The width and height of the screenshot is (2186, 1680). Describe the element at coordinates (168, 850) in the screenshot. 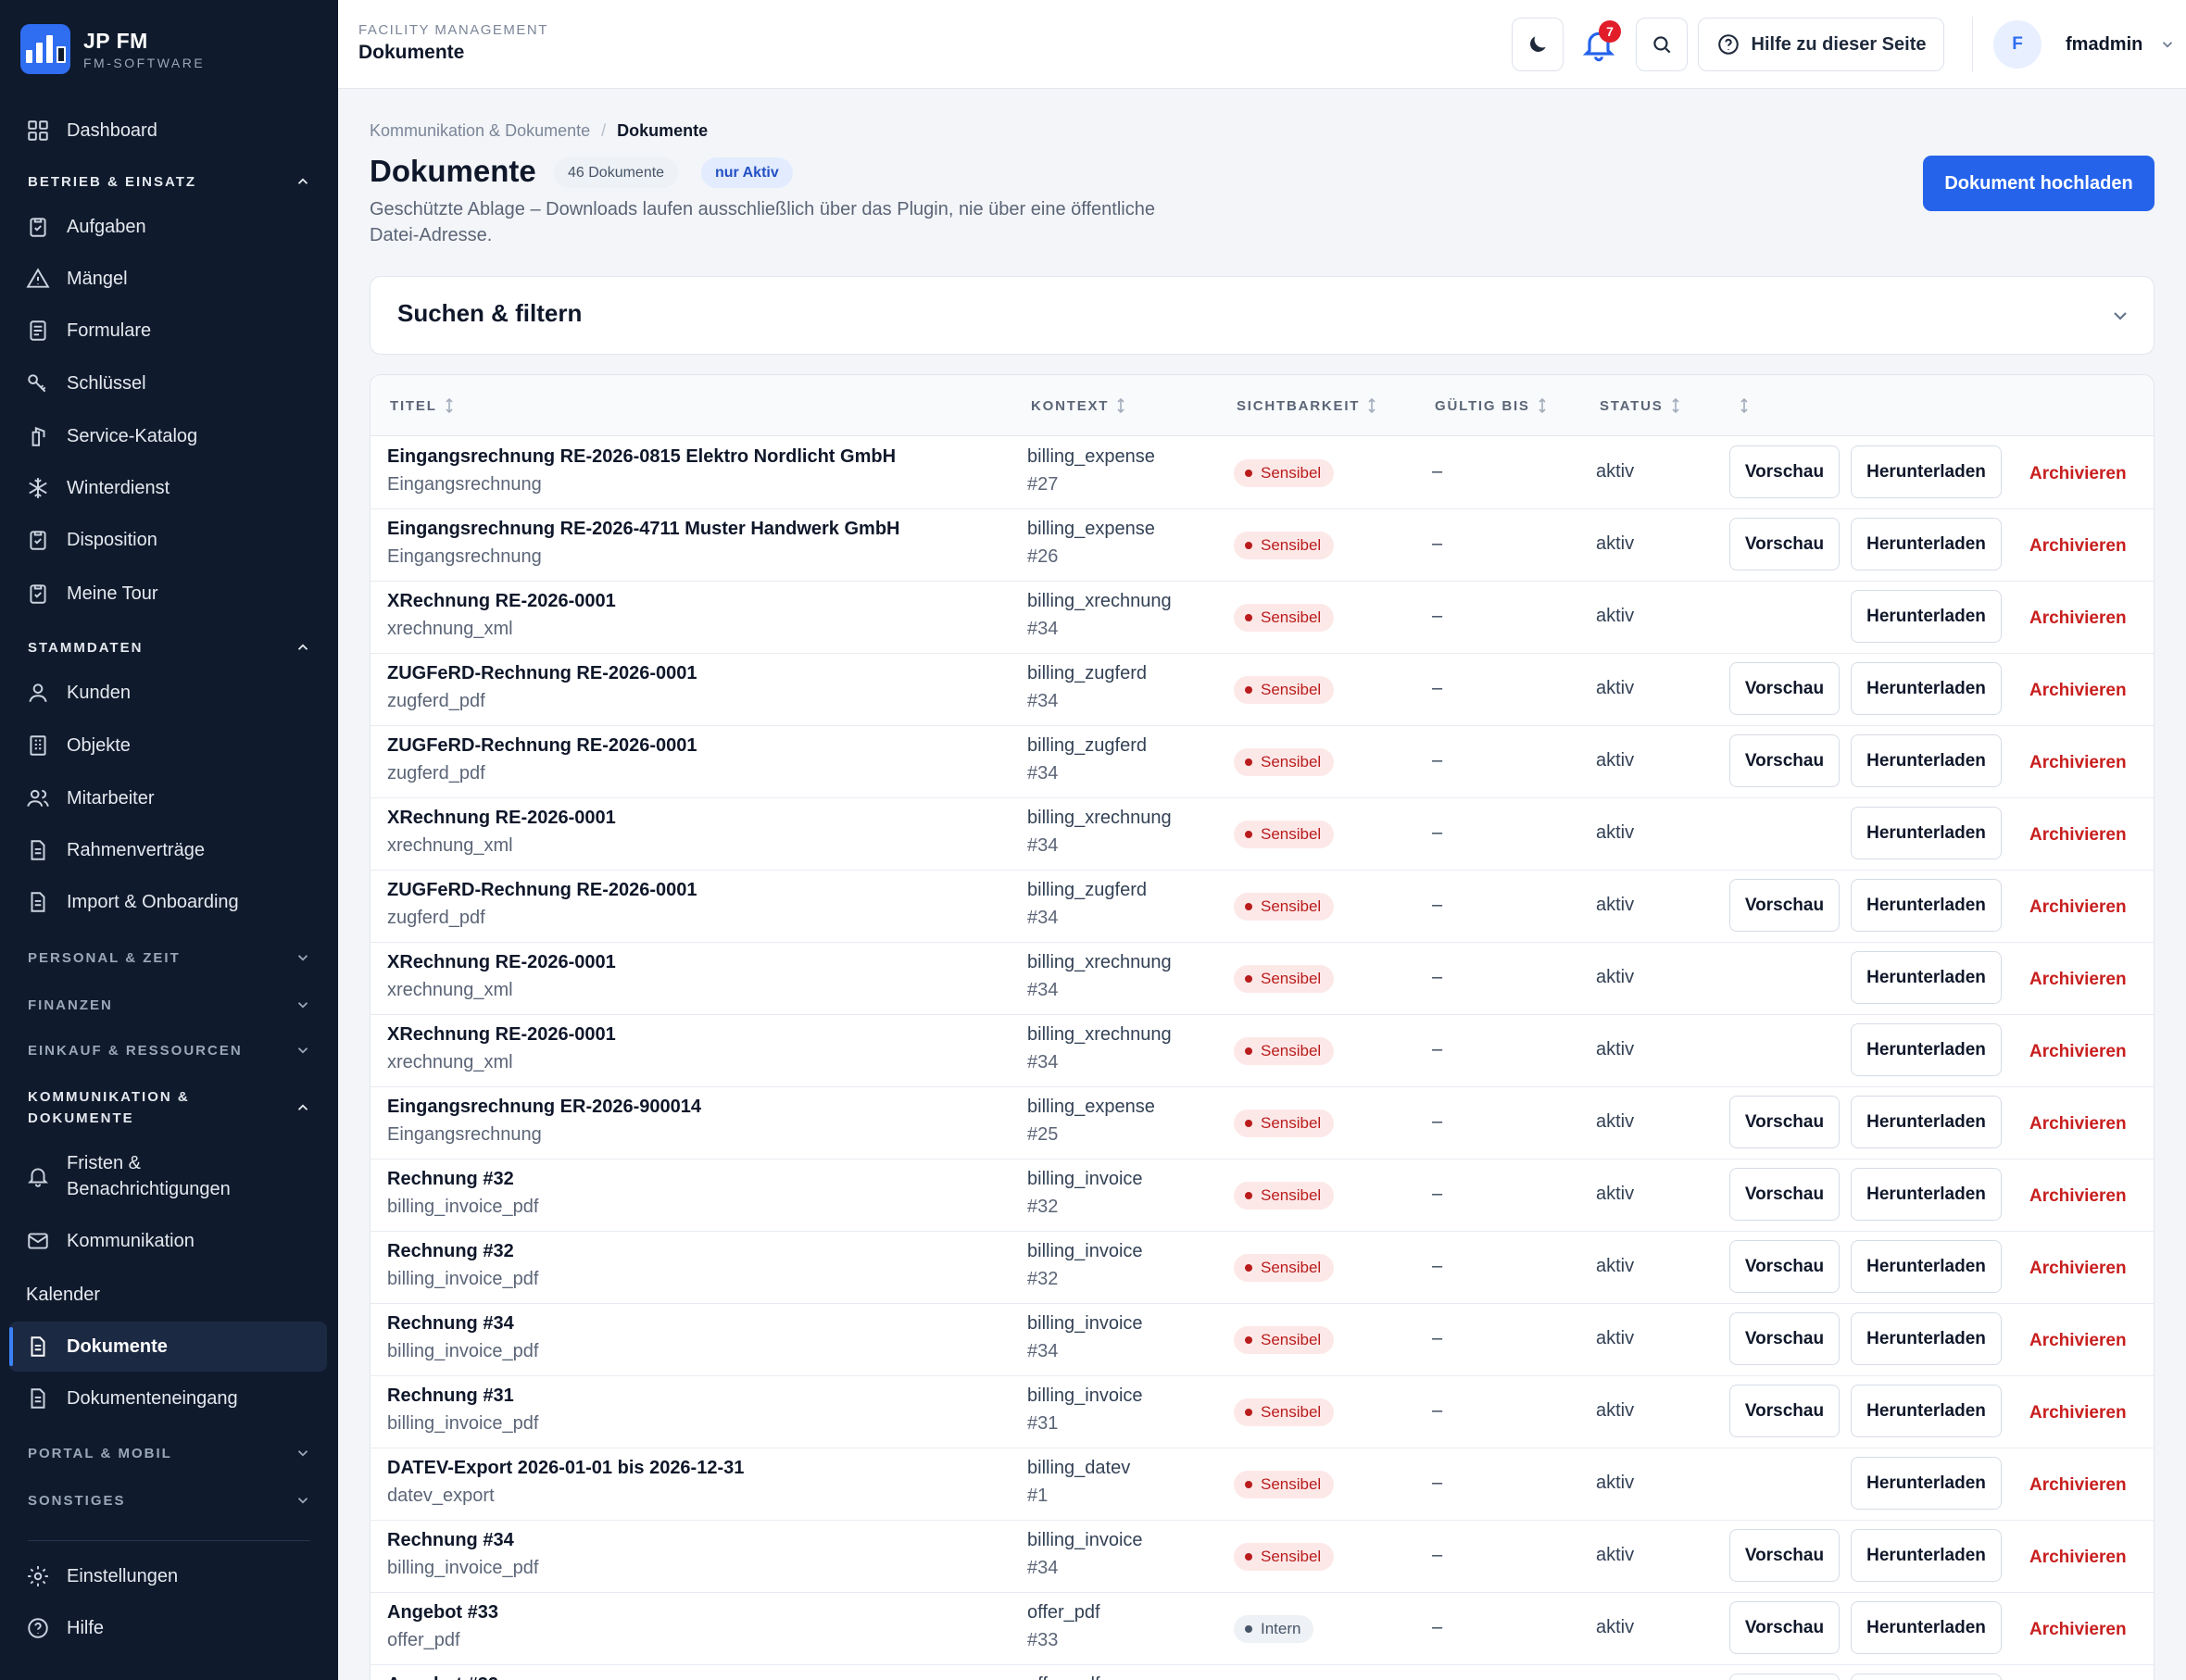

I see `sidebar-item-rahmenvertraege: Rahmenverträge` at that location.